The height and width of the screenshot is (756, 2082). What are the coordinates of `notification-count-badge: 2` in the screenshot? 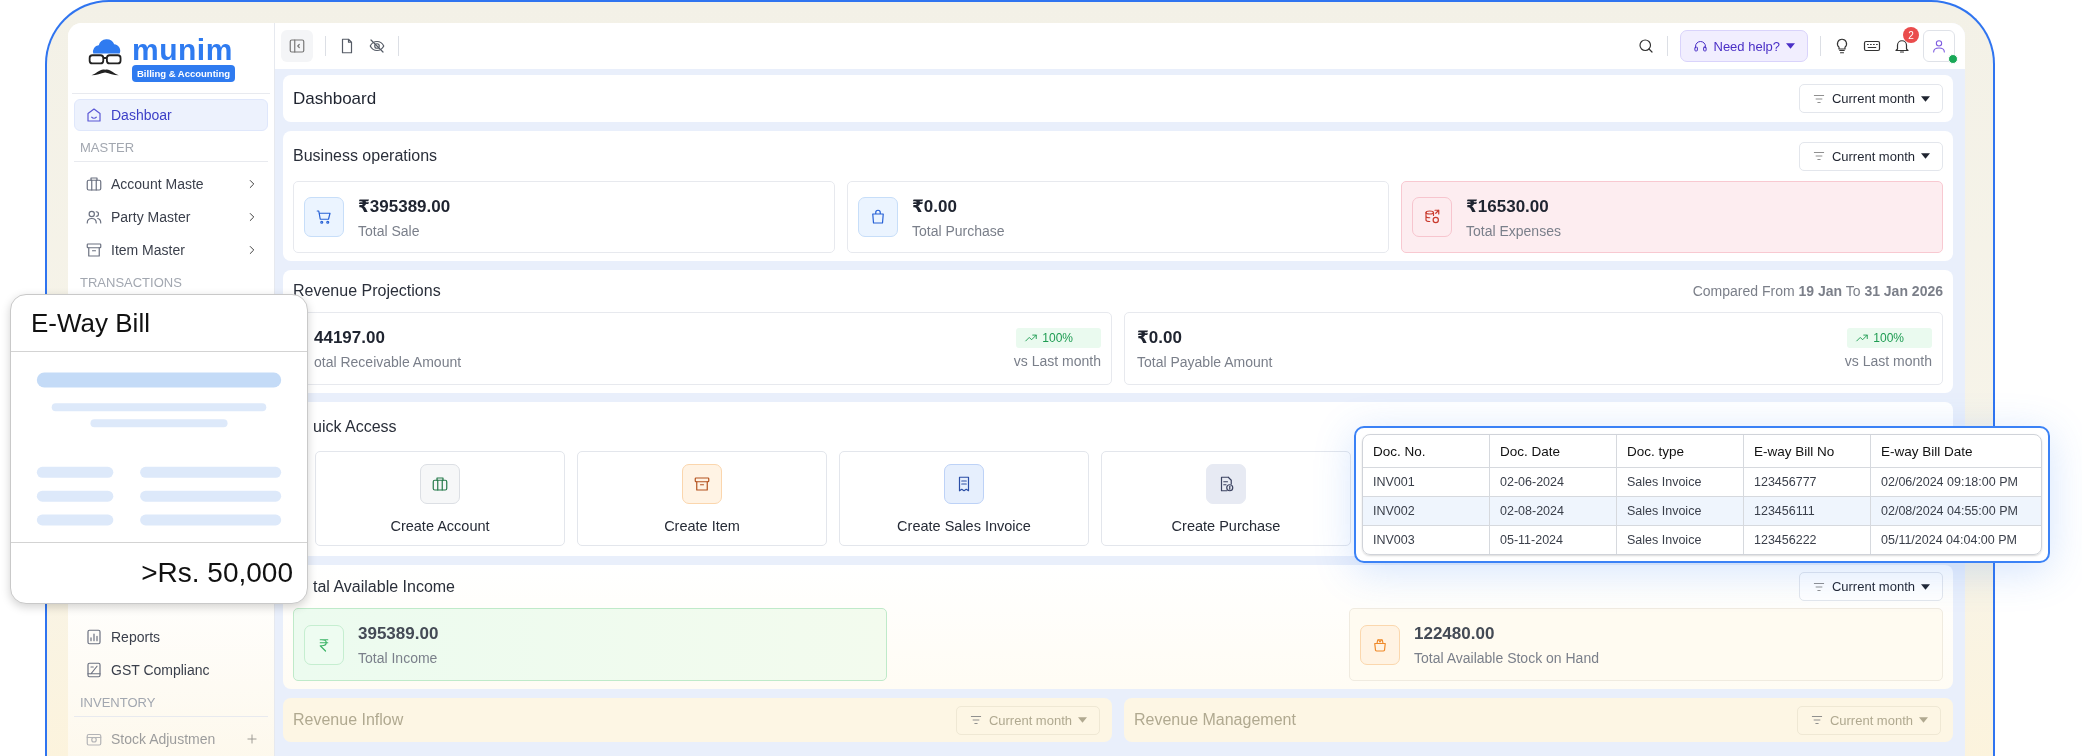 It's located at (1911, 35).